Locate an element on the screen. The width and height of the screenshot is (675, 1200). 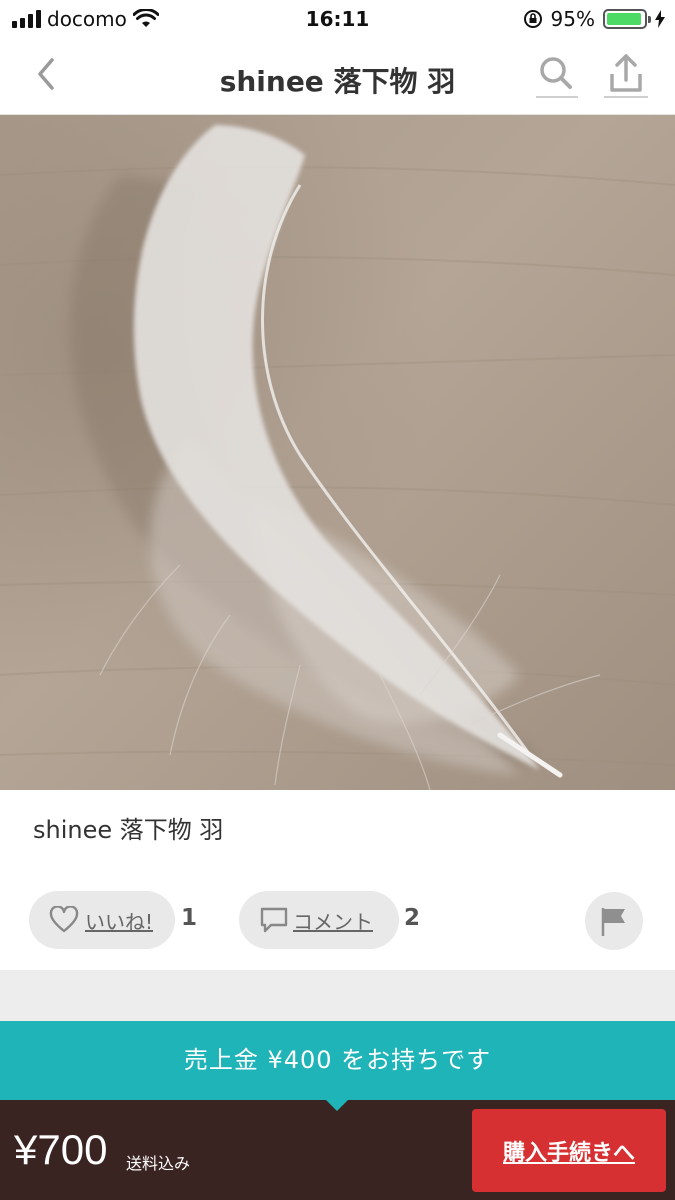
flag-icon is located at coordinates (613, 922).